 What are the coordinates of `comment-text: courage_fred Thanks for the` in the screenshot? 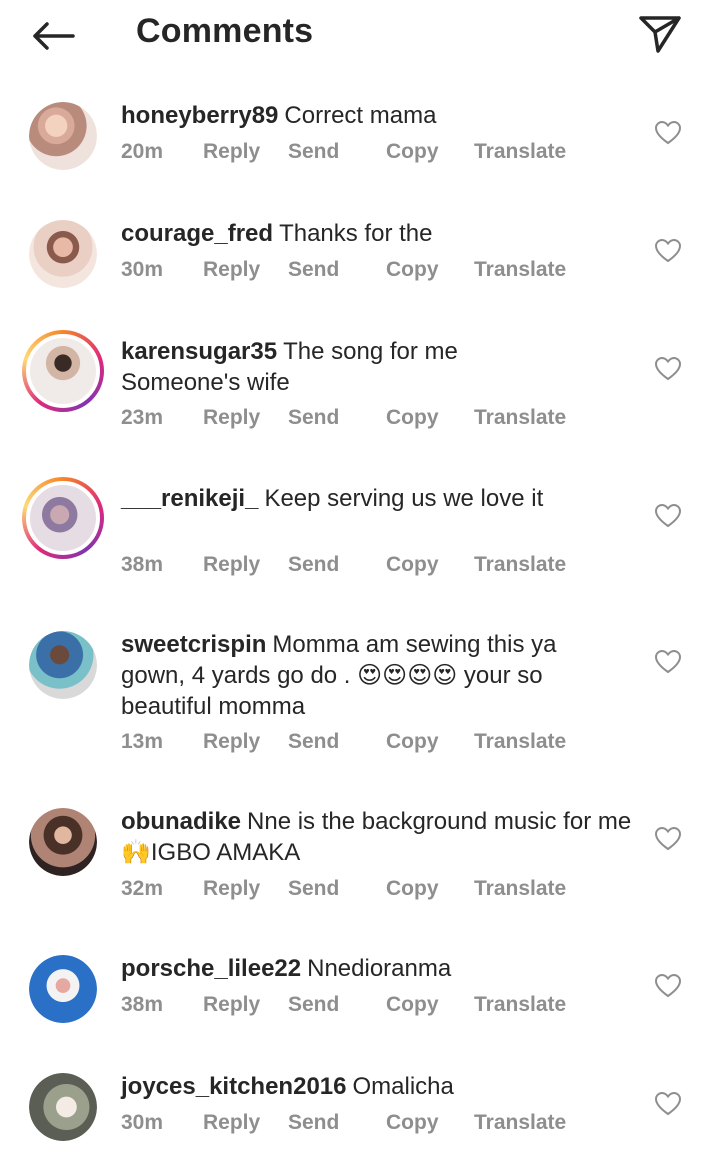 It's located at (381, 233).